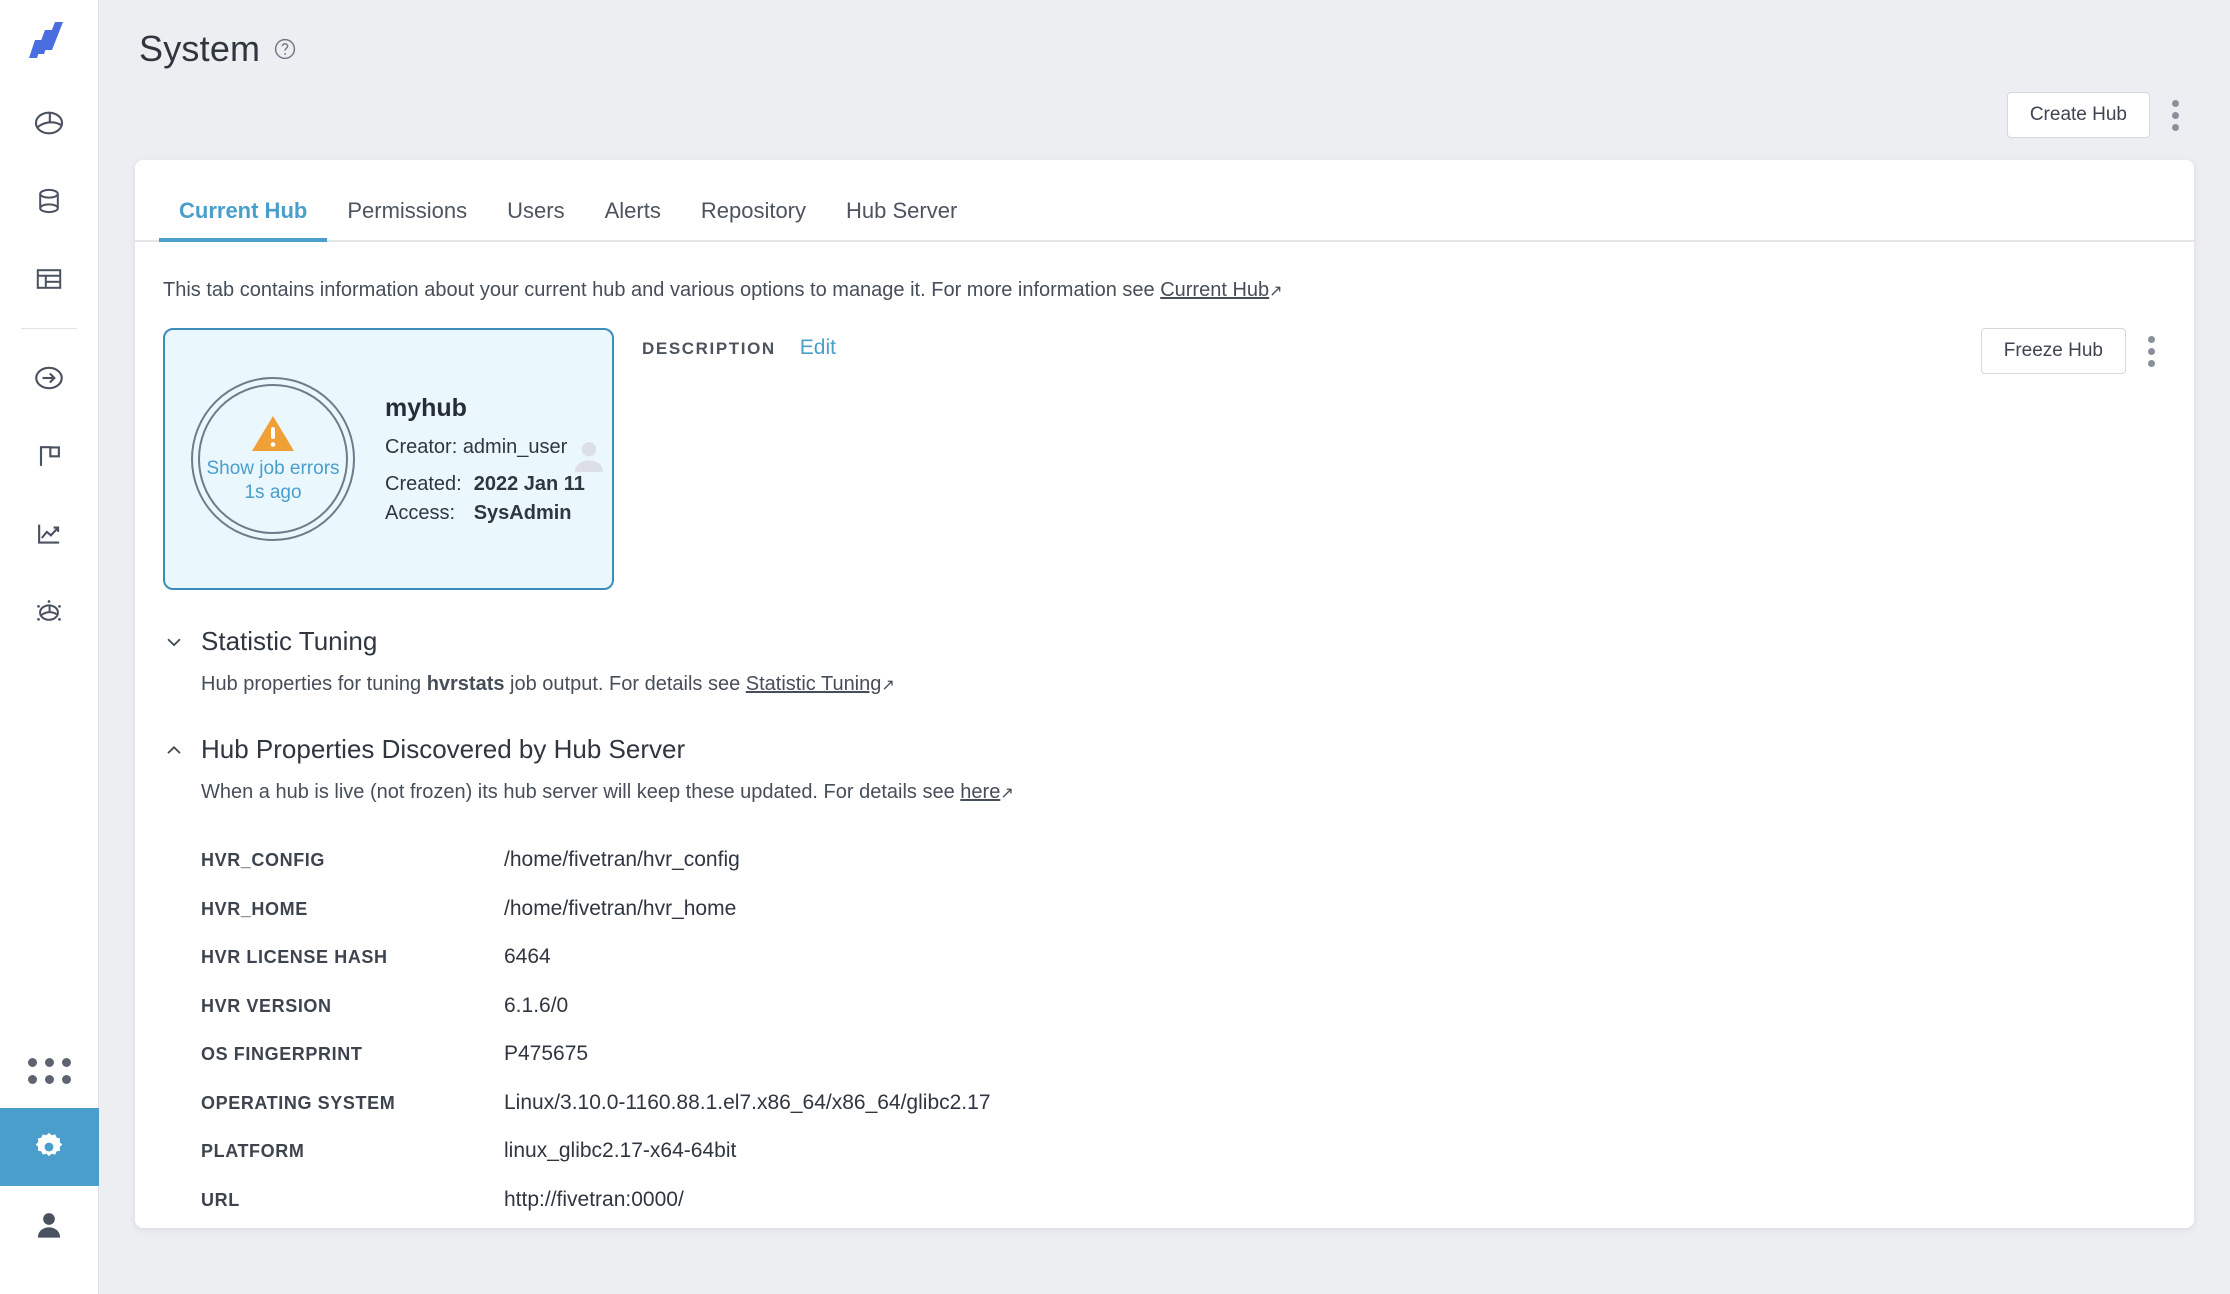  What do you see at coordinates (465, 684) in the screenshot?
I see `stat-desc-bold: hvrstats` at bounding box center [465, 684].